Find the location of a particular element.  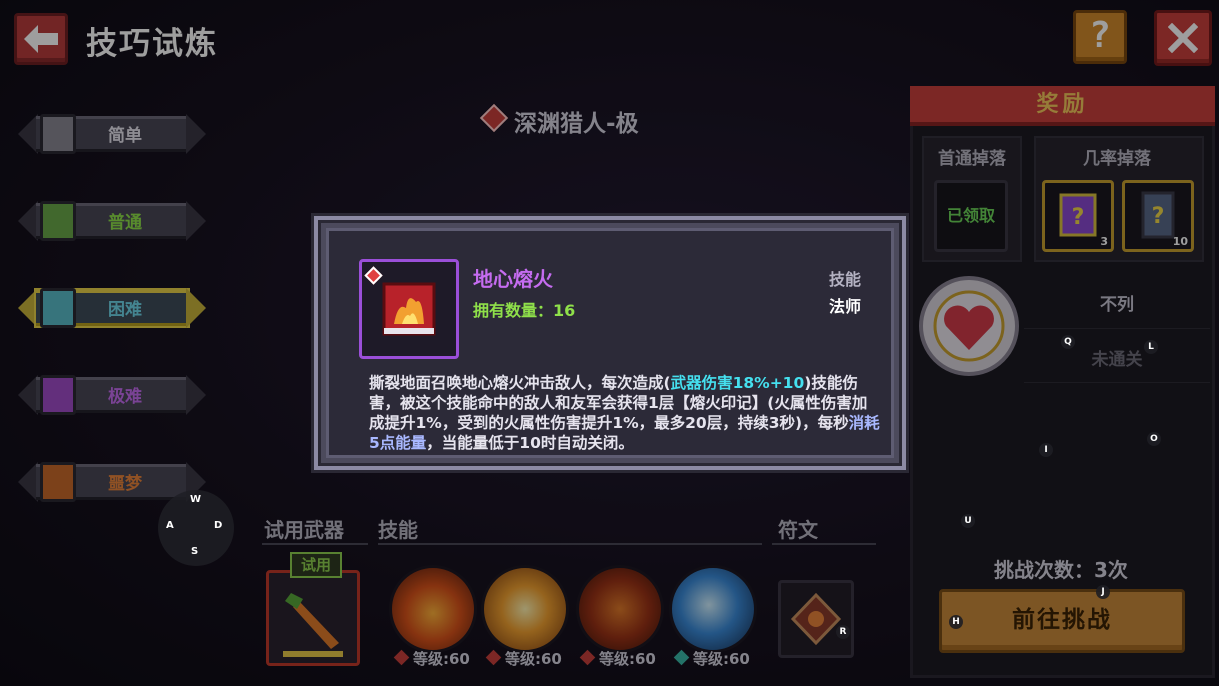

difficulty-easy-button: 简单 is located at coordinates (112, 134).